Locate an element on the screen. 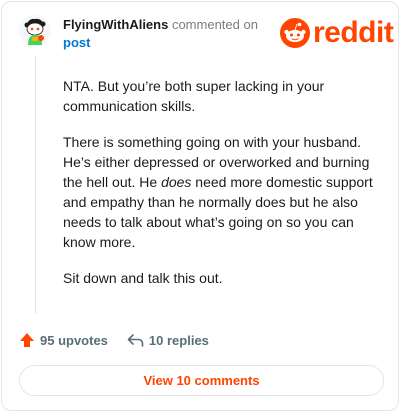 The height and width of the screenshot is (412, 400). post-link: post is located at coordinates (76, 42).